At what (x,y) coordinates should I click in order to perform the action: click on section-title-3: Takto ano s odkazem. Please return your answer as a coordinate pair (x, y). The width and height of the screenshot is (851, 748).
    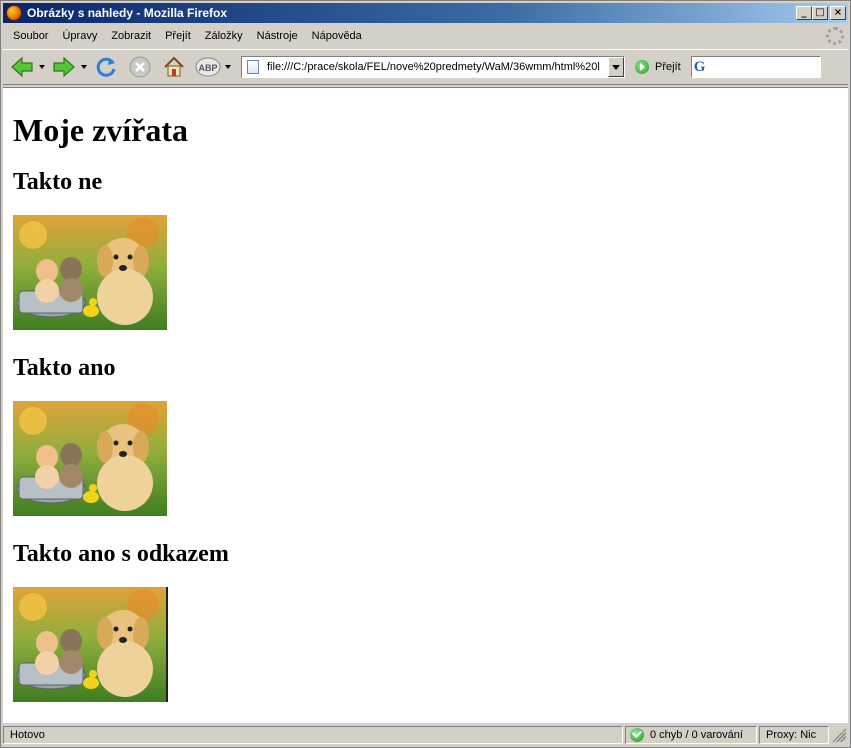
    Looking at the image, I should click on (121, 554).